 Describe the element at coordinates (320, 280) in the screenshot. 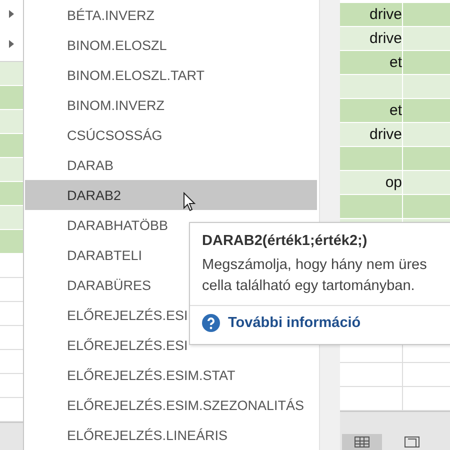

I see `function-description: Megszámolja, hogy hány nem üres cella található egy tartományban.` at that location.